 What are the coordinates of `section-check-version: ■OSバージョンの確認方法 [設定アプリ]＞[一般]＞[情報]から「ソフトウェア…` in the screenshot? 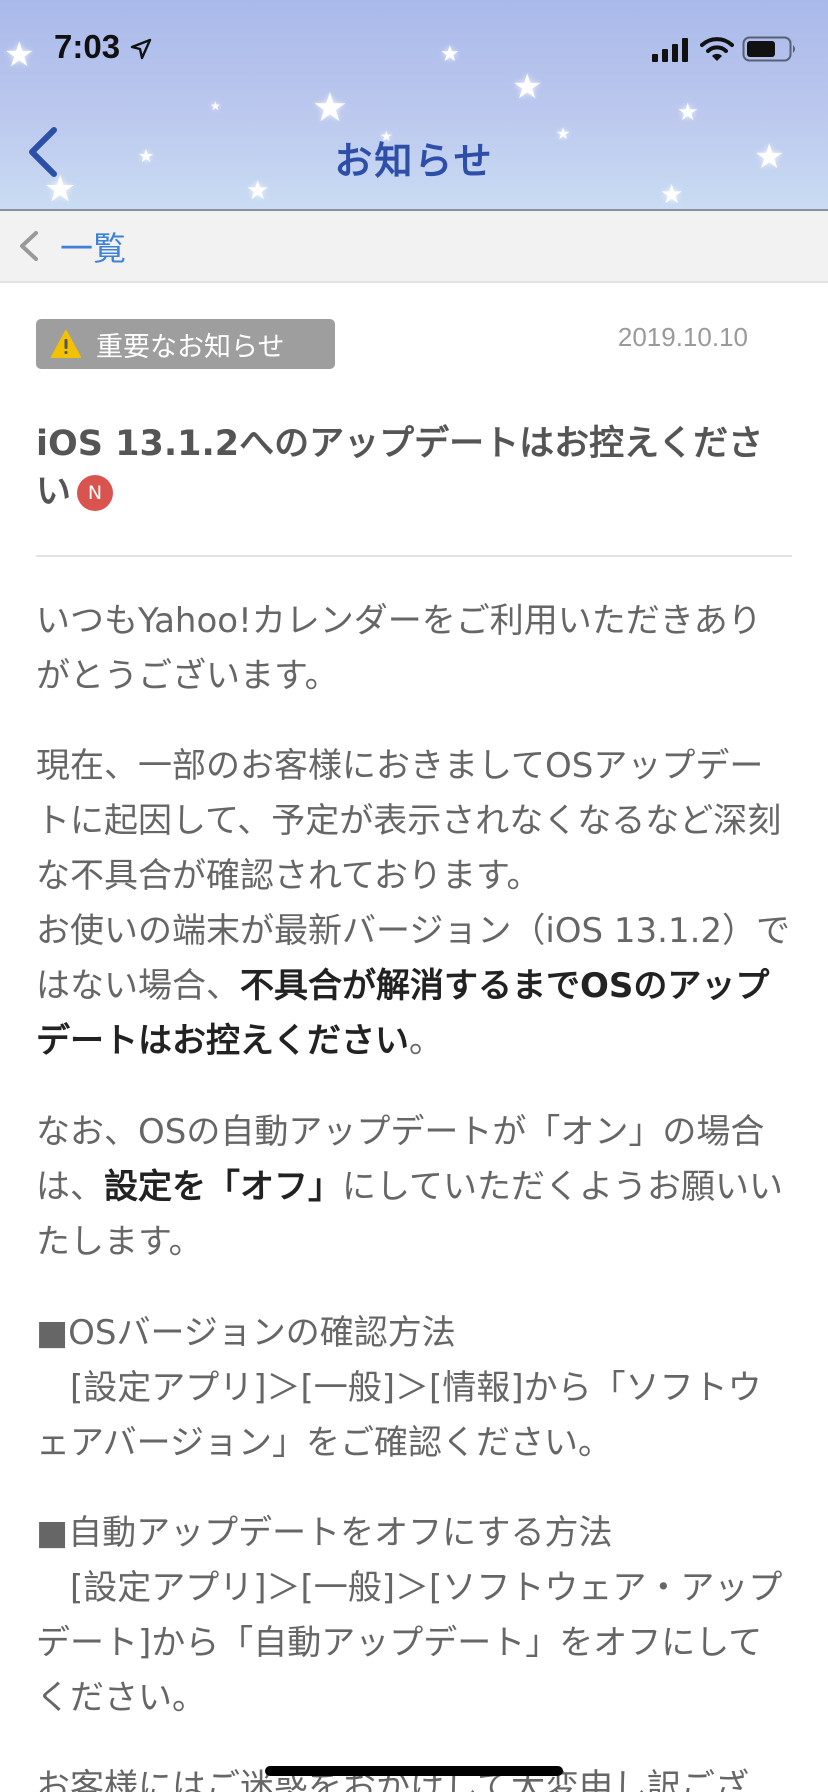 It's located at (414, 1388).